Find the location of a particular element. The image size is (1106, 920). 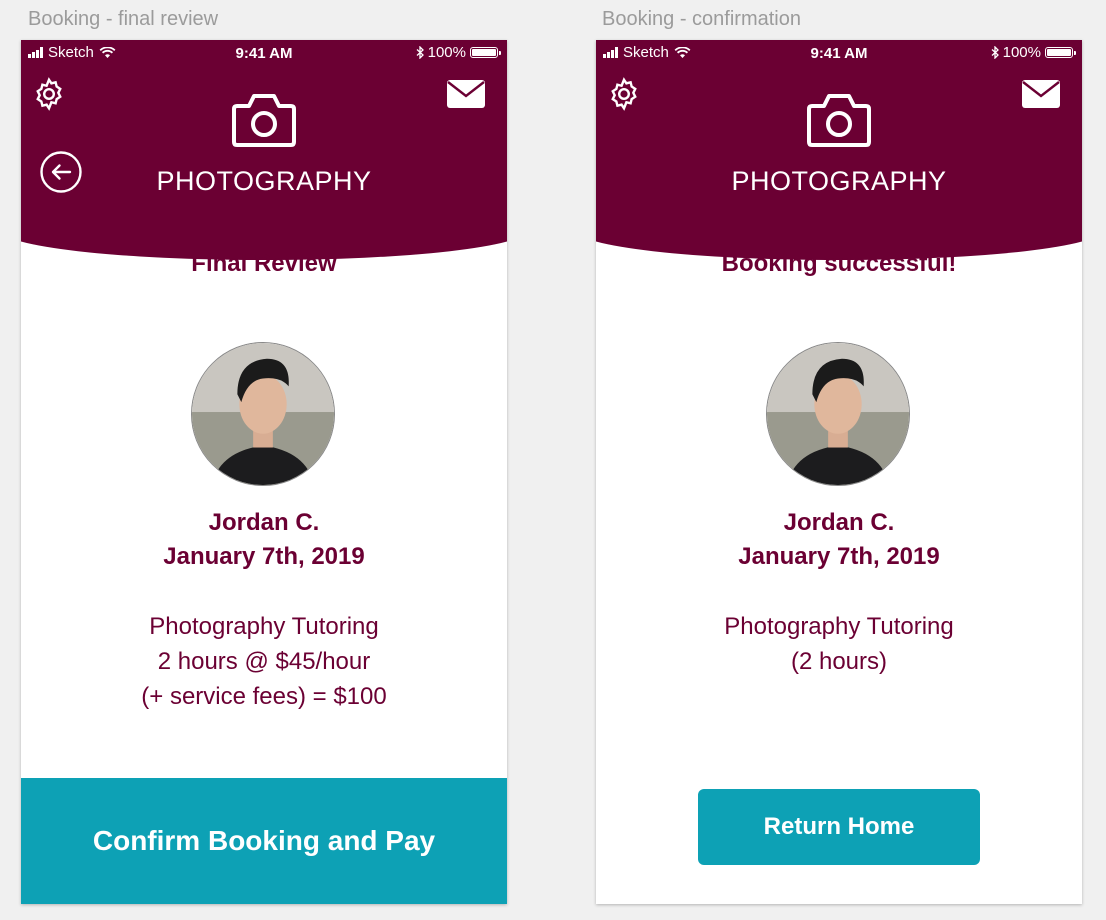

service-rate: 2 hours @ $45/hour is located at coordinates (264, 661).